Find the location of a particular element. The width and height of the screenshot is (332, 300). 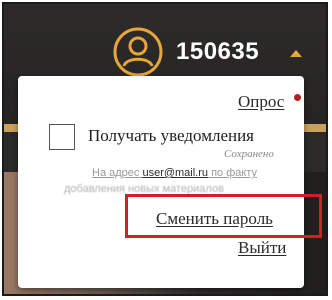

email-address: user@mail.ru is located at coordinates (175, 173).